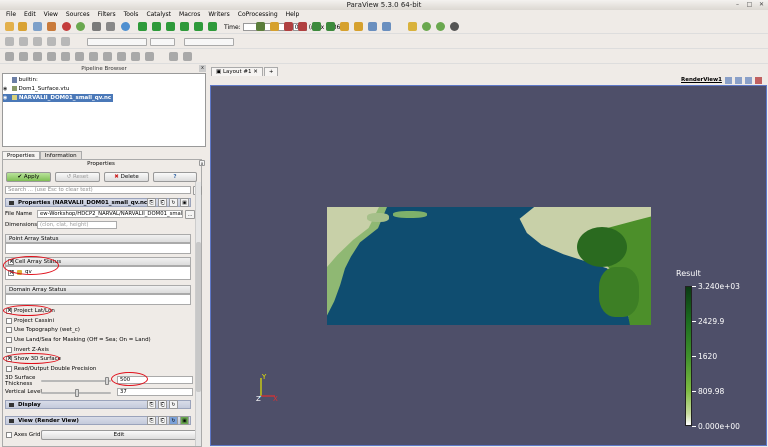 This screenshot has width=768, height=447. What do you see at coordinates (12, 14) in the screenshot?
I see `menu-file: File` at bounding box center [12, 14].